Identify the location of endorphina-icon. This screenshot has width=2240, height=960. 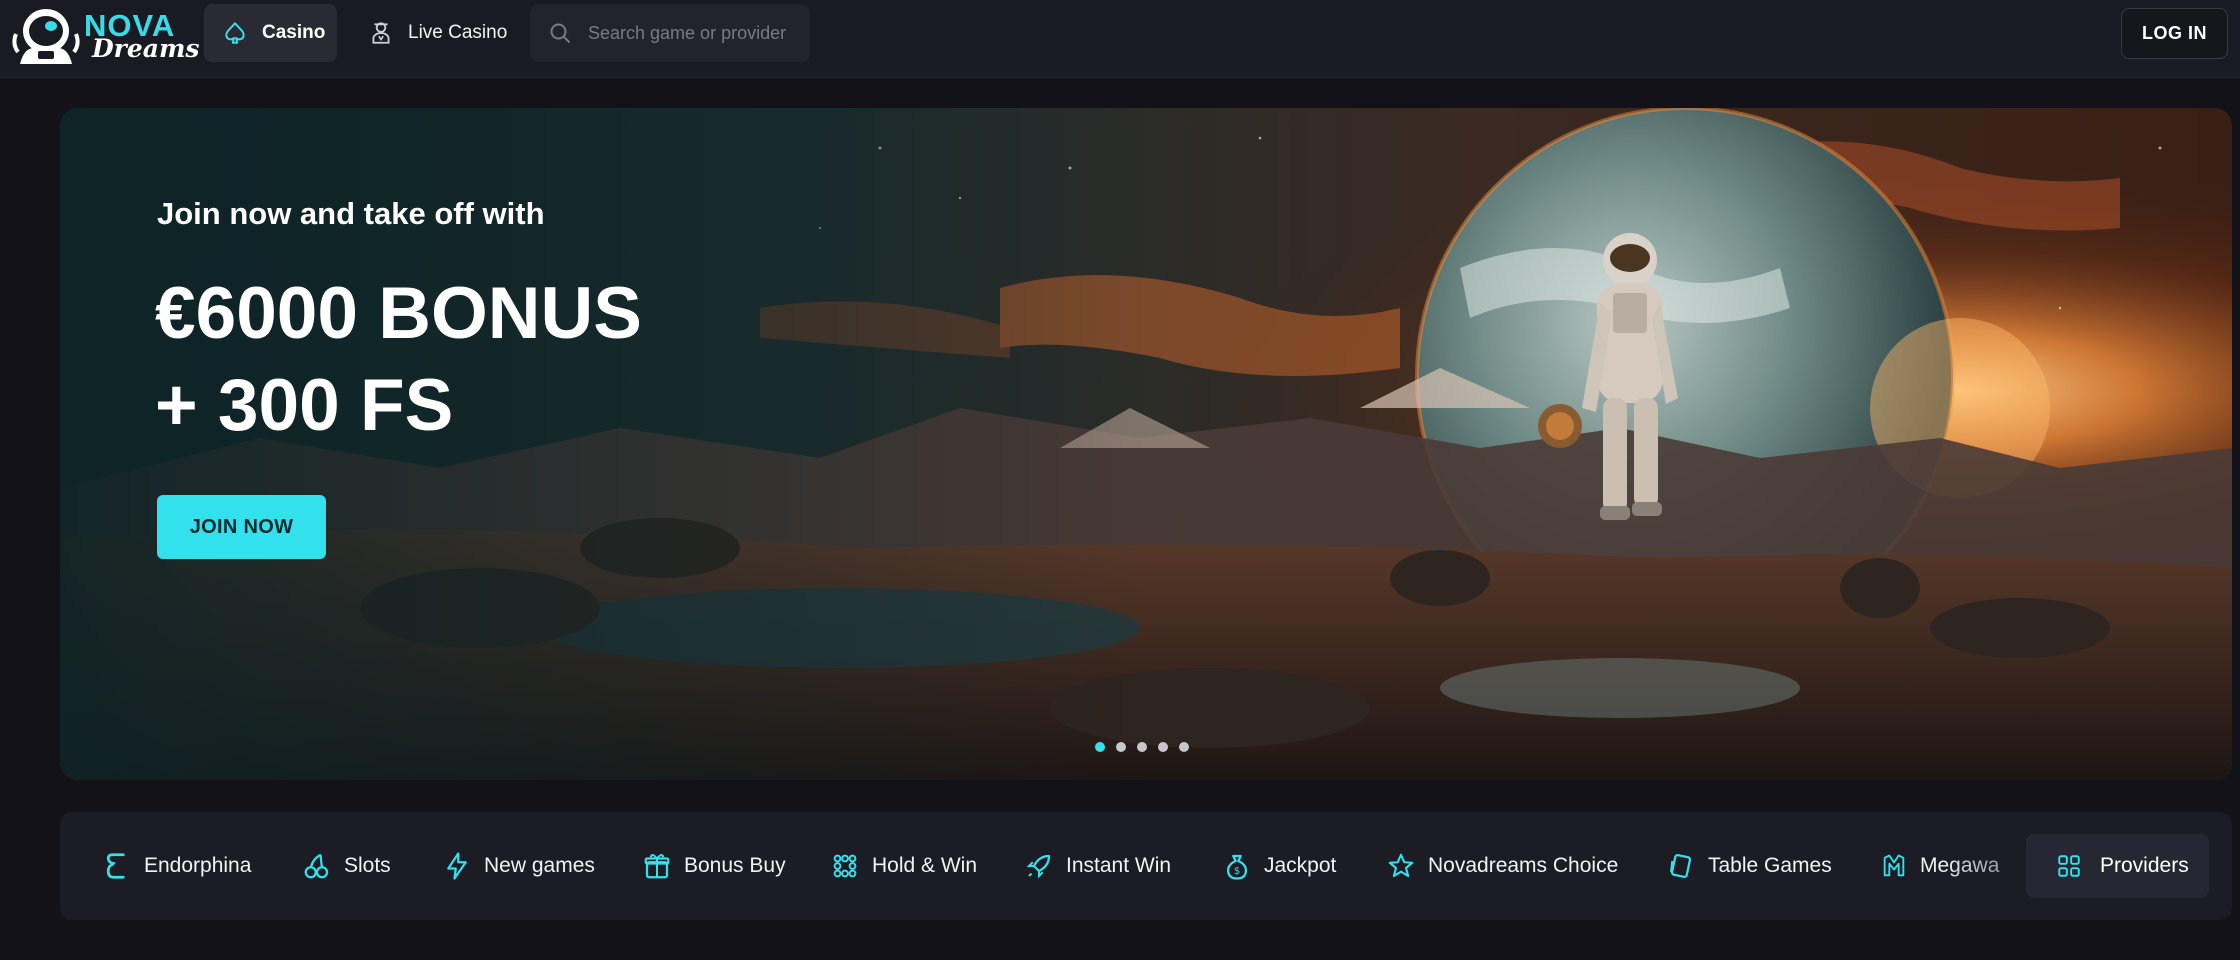
(115, 866).